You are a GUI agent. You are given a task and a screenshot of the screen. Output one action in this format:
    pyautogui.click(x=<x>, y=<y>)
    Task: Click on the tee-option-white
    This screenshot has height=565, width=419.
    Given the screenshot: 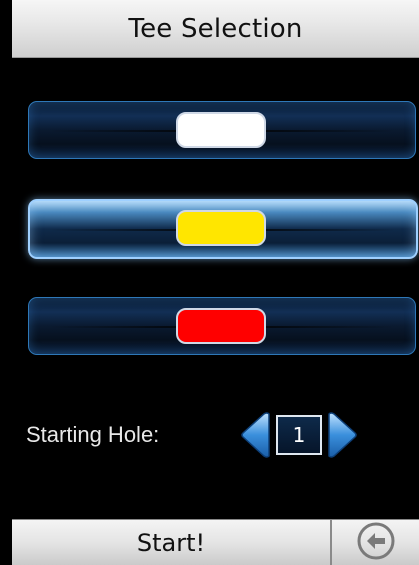 What is the action you would take?
    pyautogui.click(x=222, y=130)
    